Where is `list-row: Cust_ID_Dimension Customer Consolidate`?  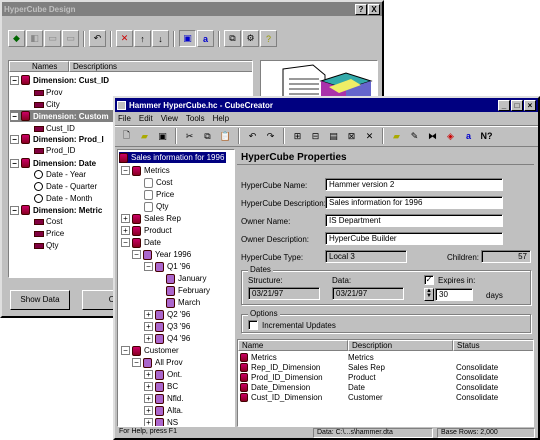 list-row: Cust_ID_Dimension Customer Consolidate is located at coordinates (385, 398).